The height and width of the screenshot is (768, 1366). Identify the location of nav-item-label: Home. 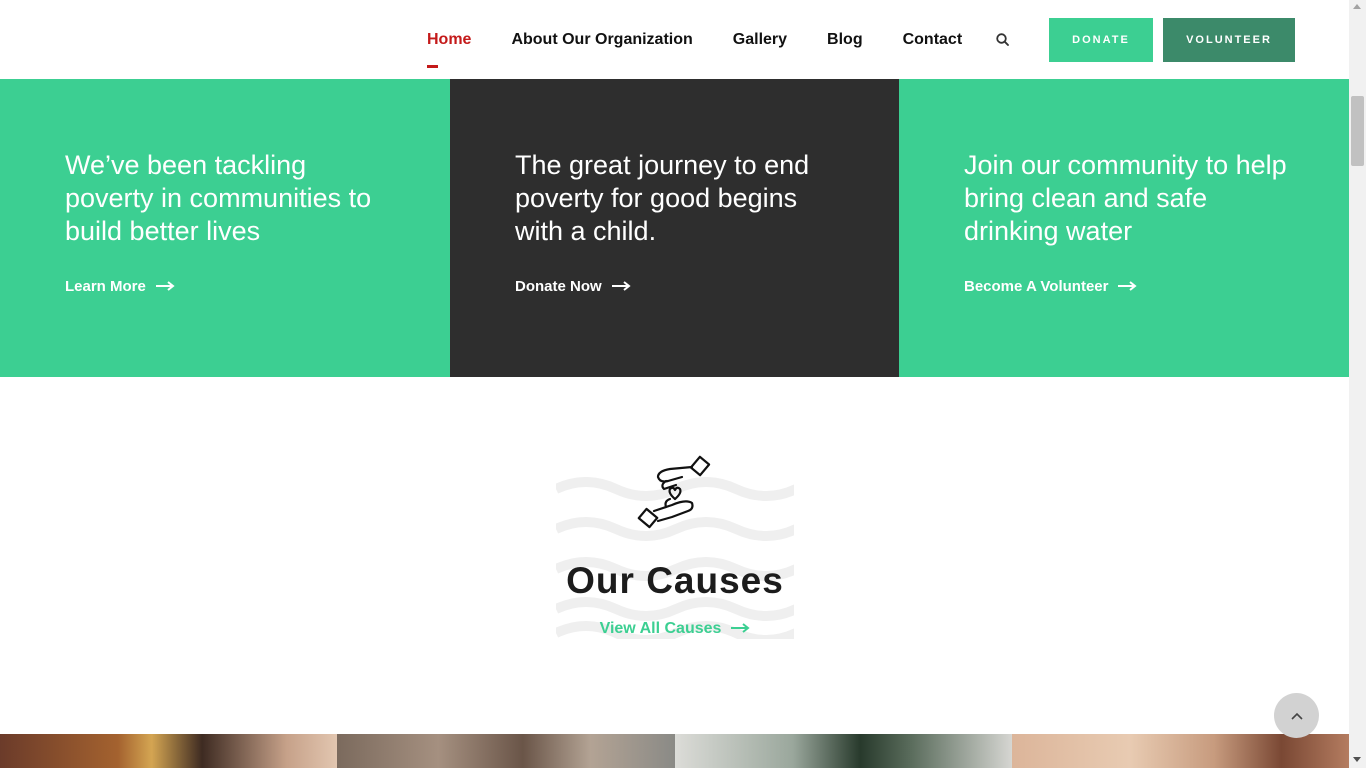
(449, 39).